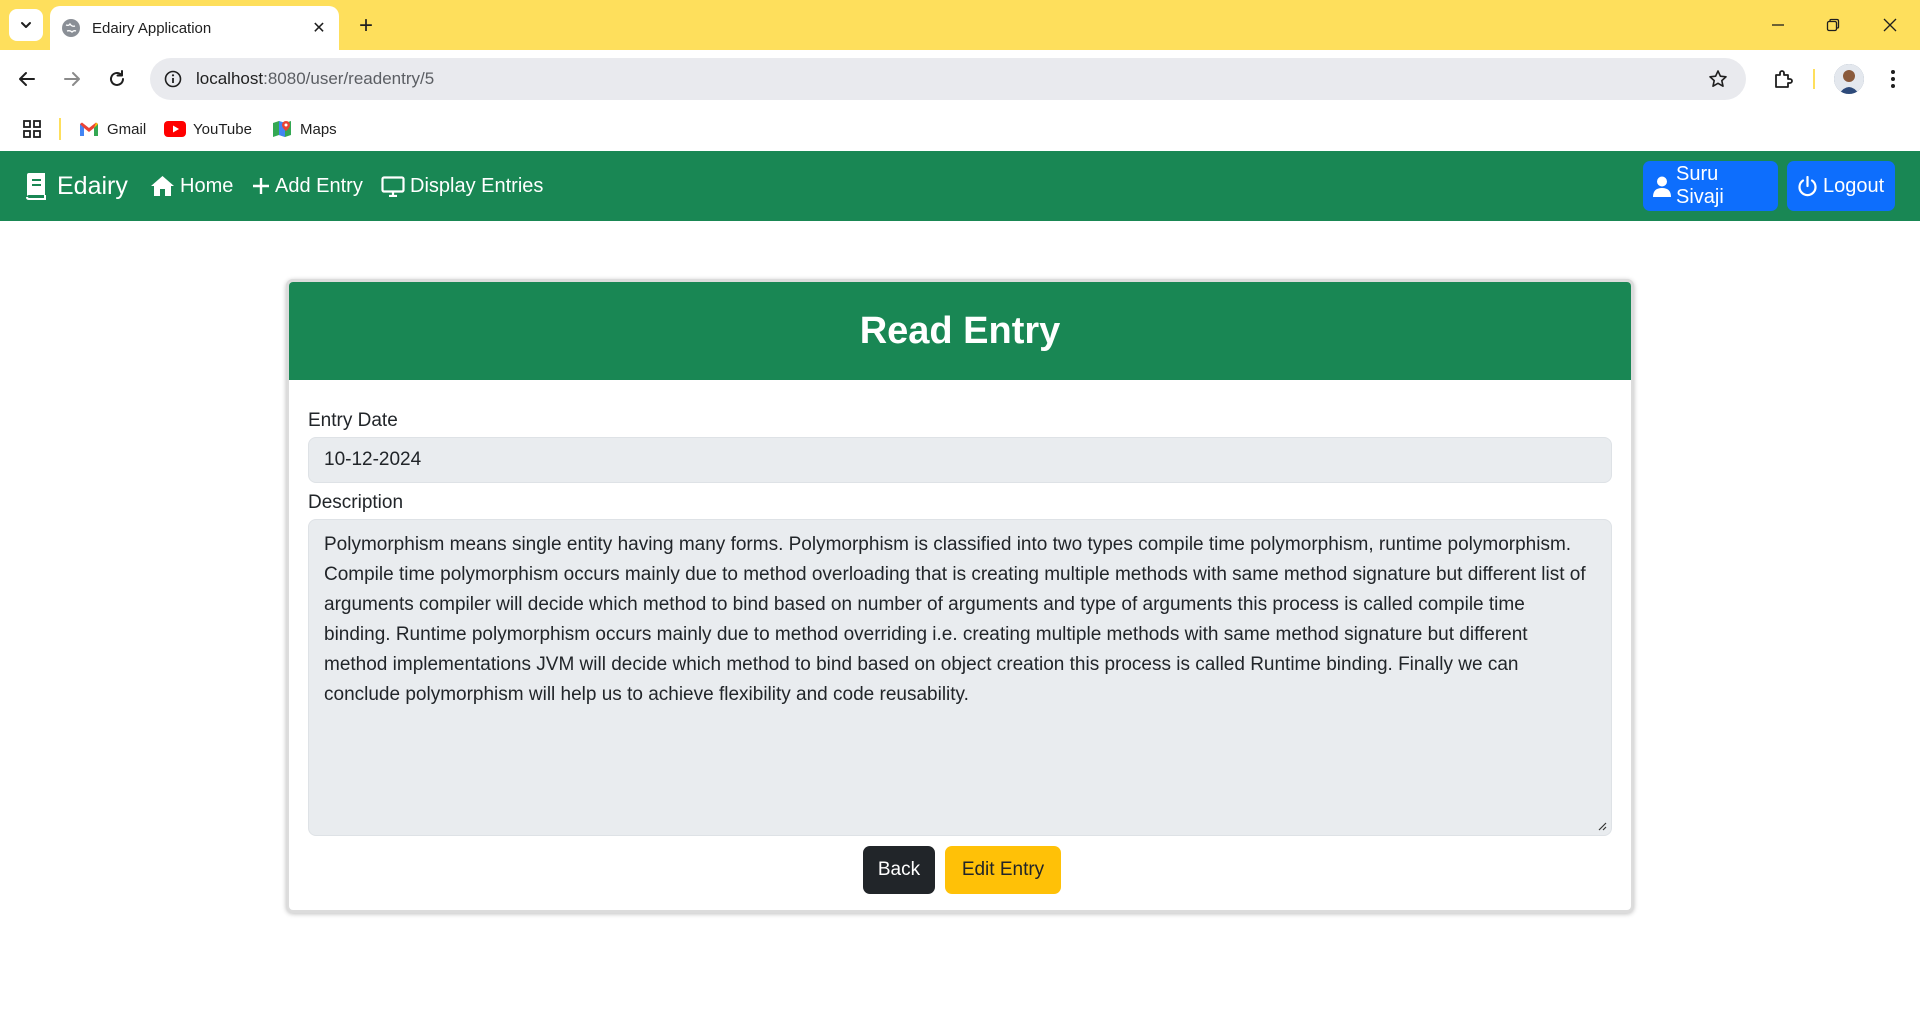  Describe the element at coordinates (477, 185) in the screenshot. I see `nav-display-entries-label: Display Entries` at that location.